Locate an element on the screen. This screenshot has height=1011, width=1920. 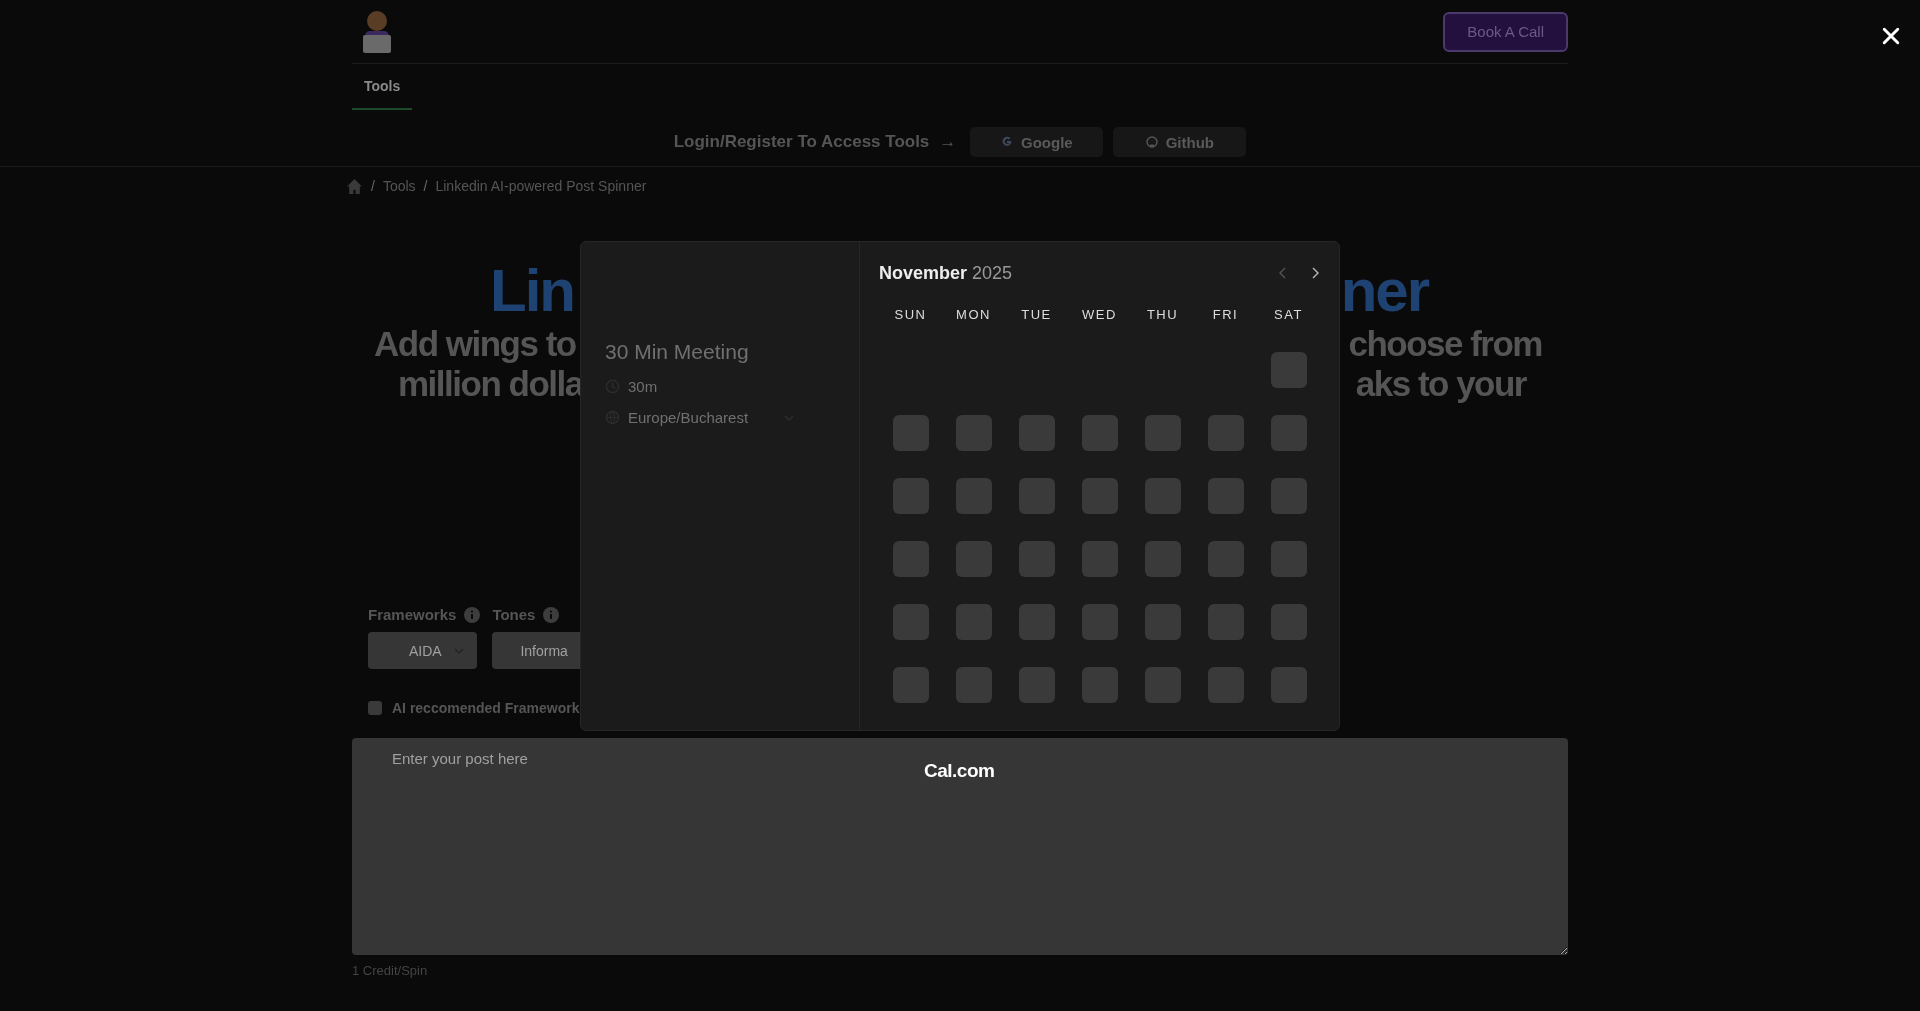
previous-month-icon is located at coordinates (1283, 273).